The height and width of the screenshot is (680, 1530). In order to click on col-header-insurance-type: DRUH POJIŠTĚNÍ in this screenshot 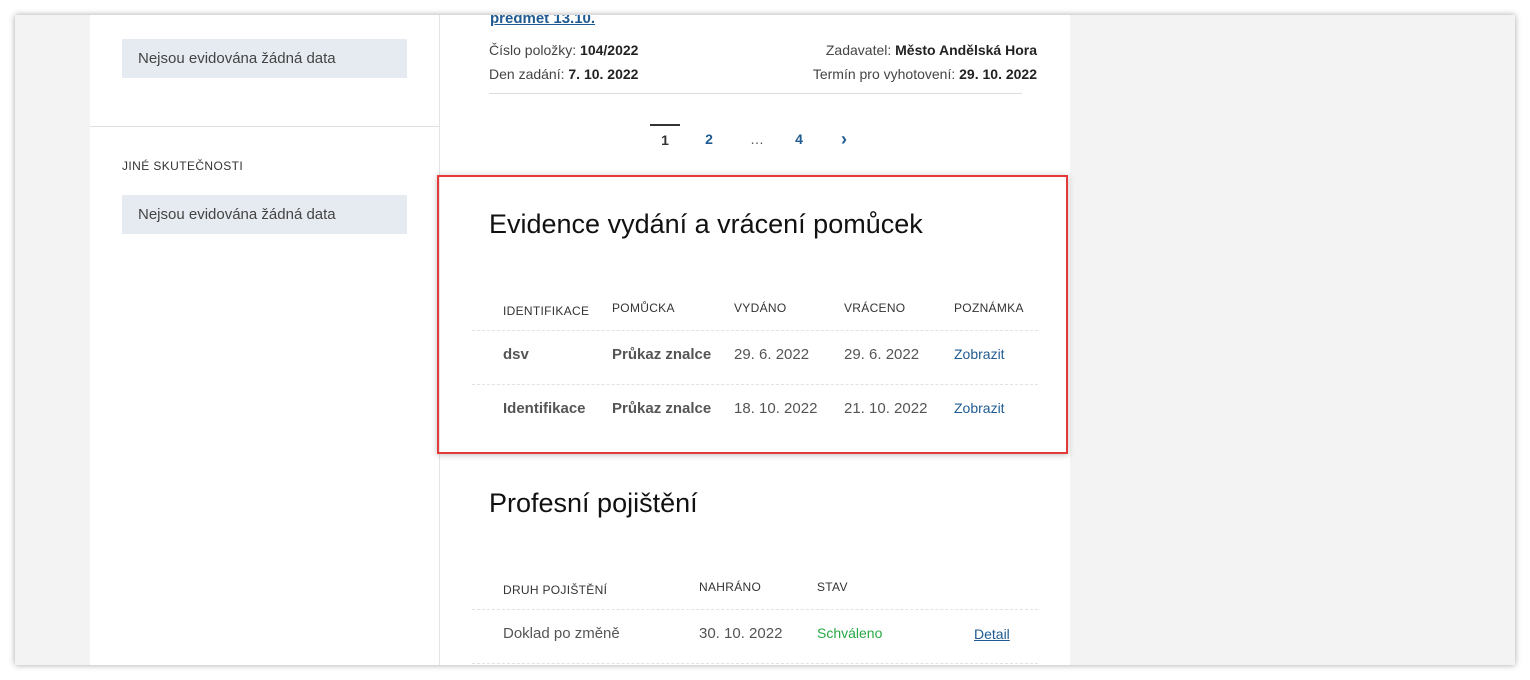, I will do `click(555, 590)`.